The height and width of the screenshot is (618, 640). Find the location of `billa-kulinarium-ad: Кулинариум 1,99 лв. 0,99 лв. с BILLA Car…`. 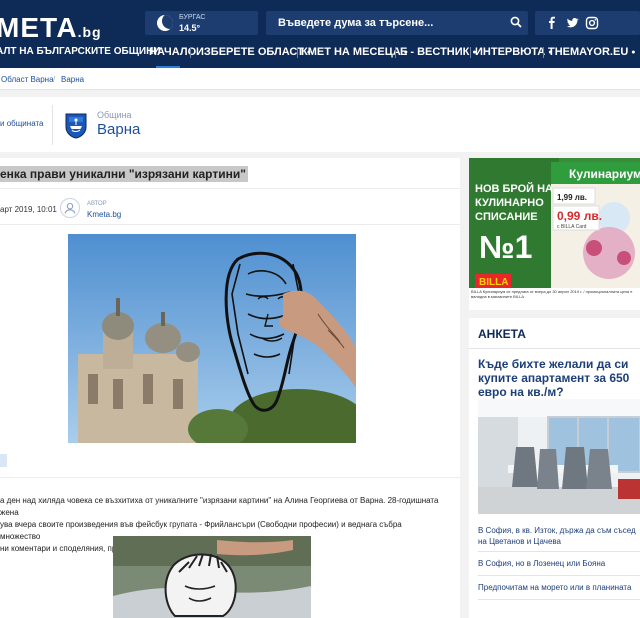

billa-kulinarium-ad: Кулинариум 1,99 лв. 0,99 лв. с BILLA Car… is located at coordinates (554, 234).